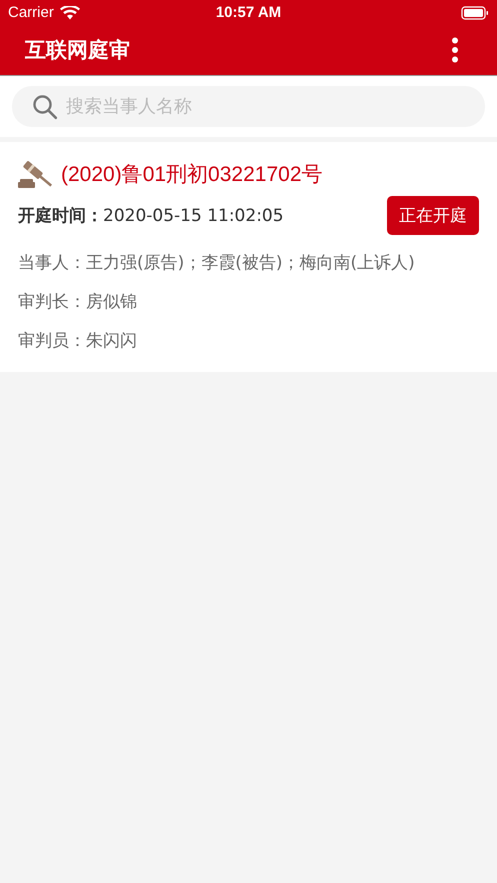 Image resolution: width=497 pixels, height=883 pixels. I want to click on page-title: 互联网庭审, so click(77, 50).